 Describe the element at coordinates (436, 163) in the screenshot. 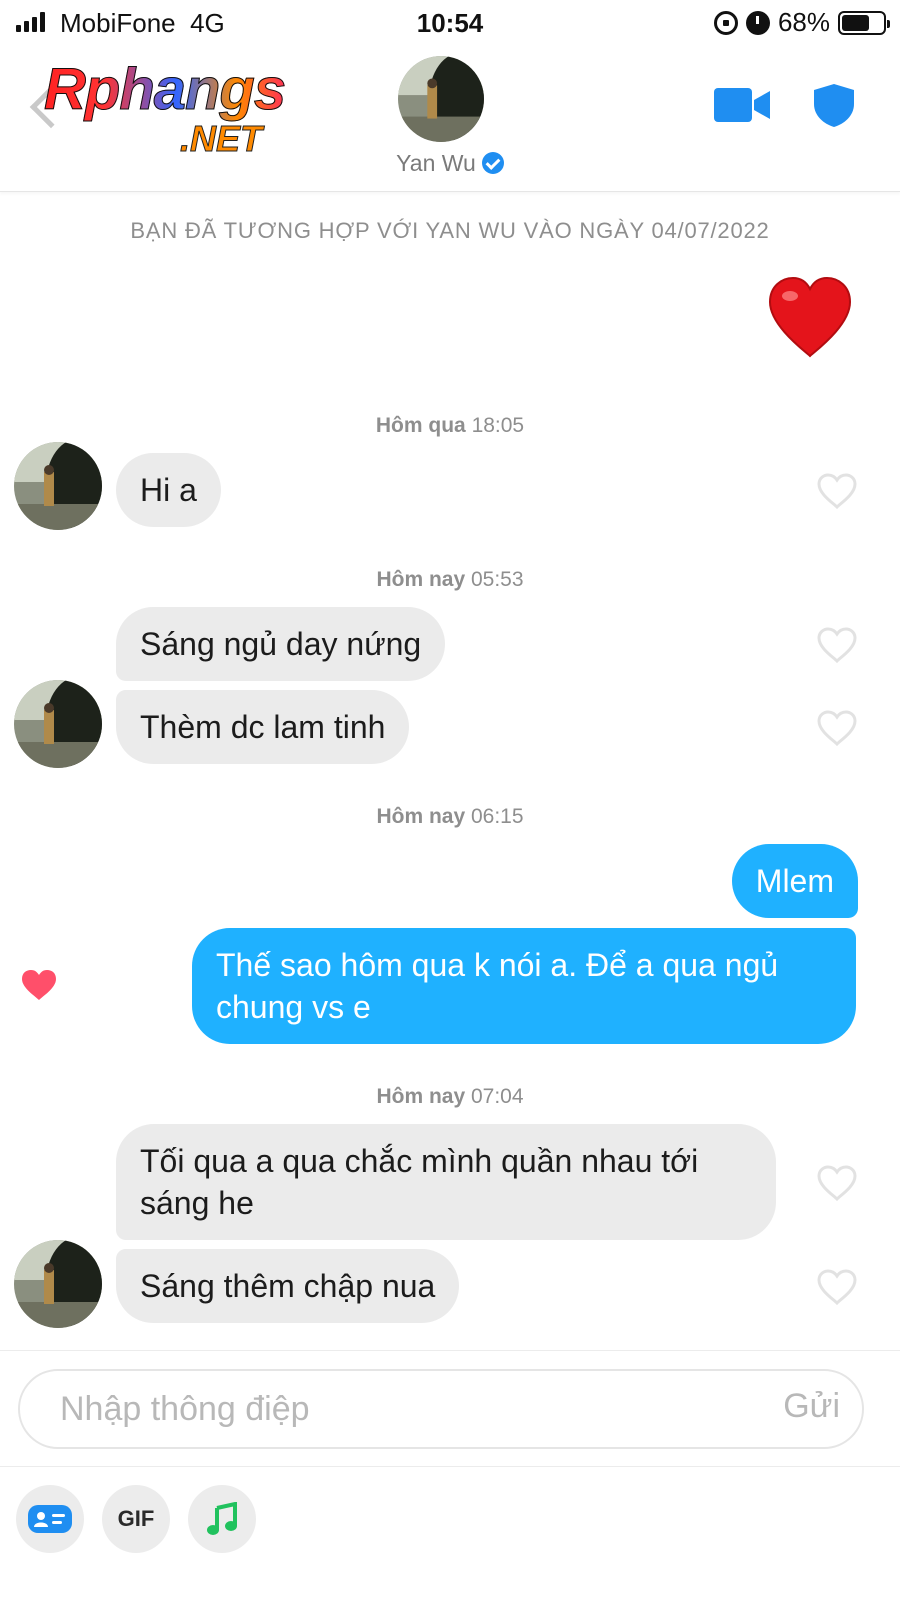

I see `profile-name: Yan Wu` at that location.